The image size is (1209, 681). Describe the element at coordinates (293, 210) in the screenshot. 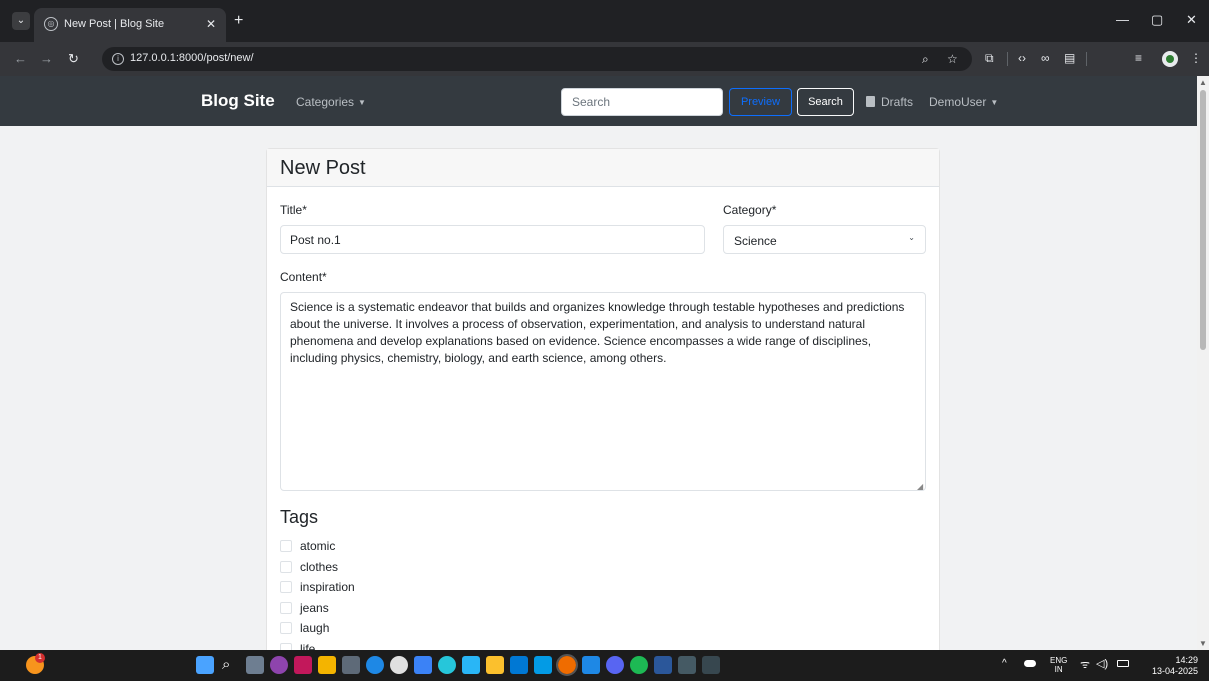

I see `title-label: Title*` at that location.